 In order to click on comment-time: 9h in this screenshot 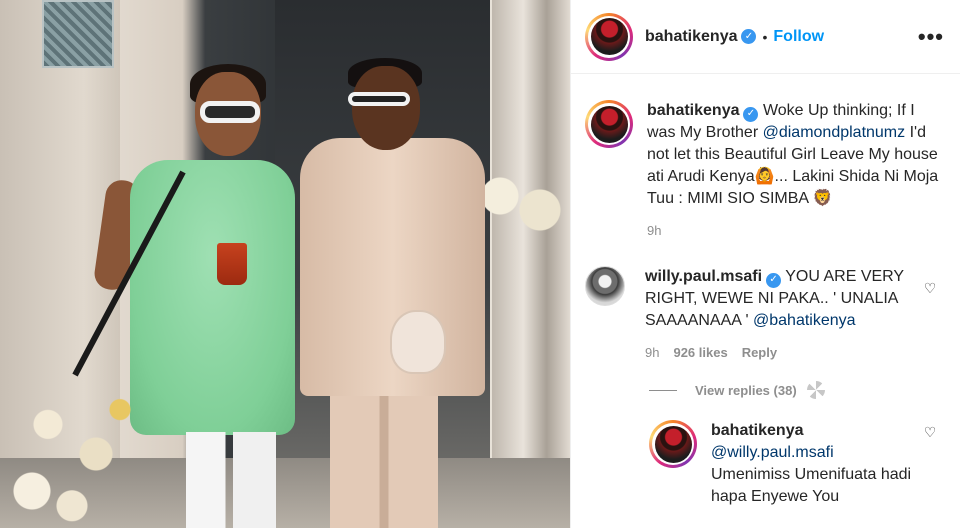, I will do `click(652, 353)`.